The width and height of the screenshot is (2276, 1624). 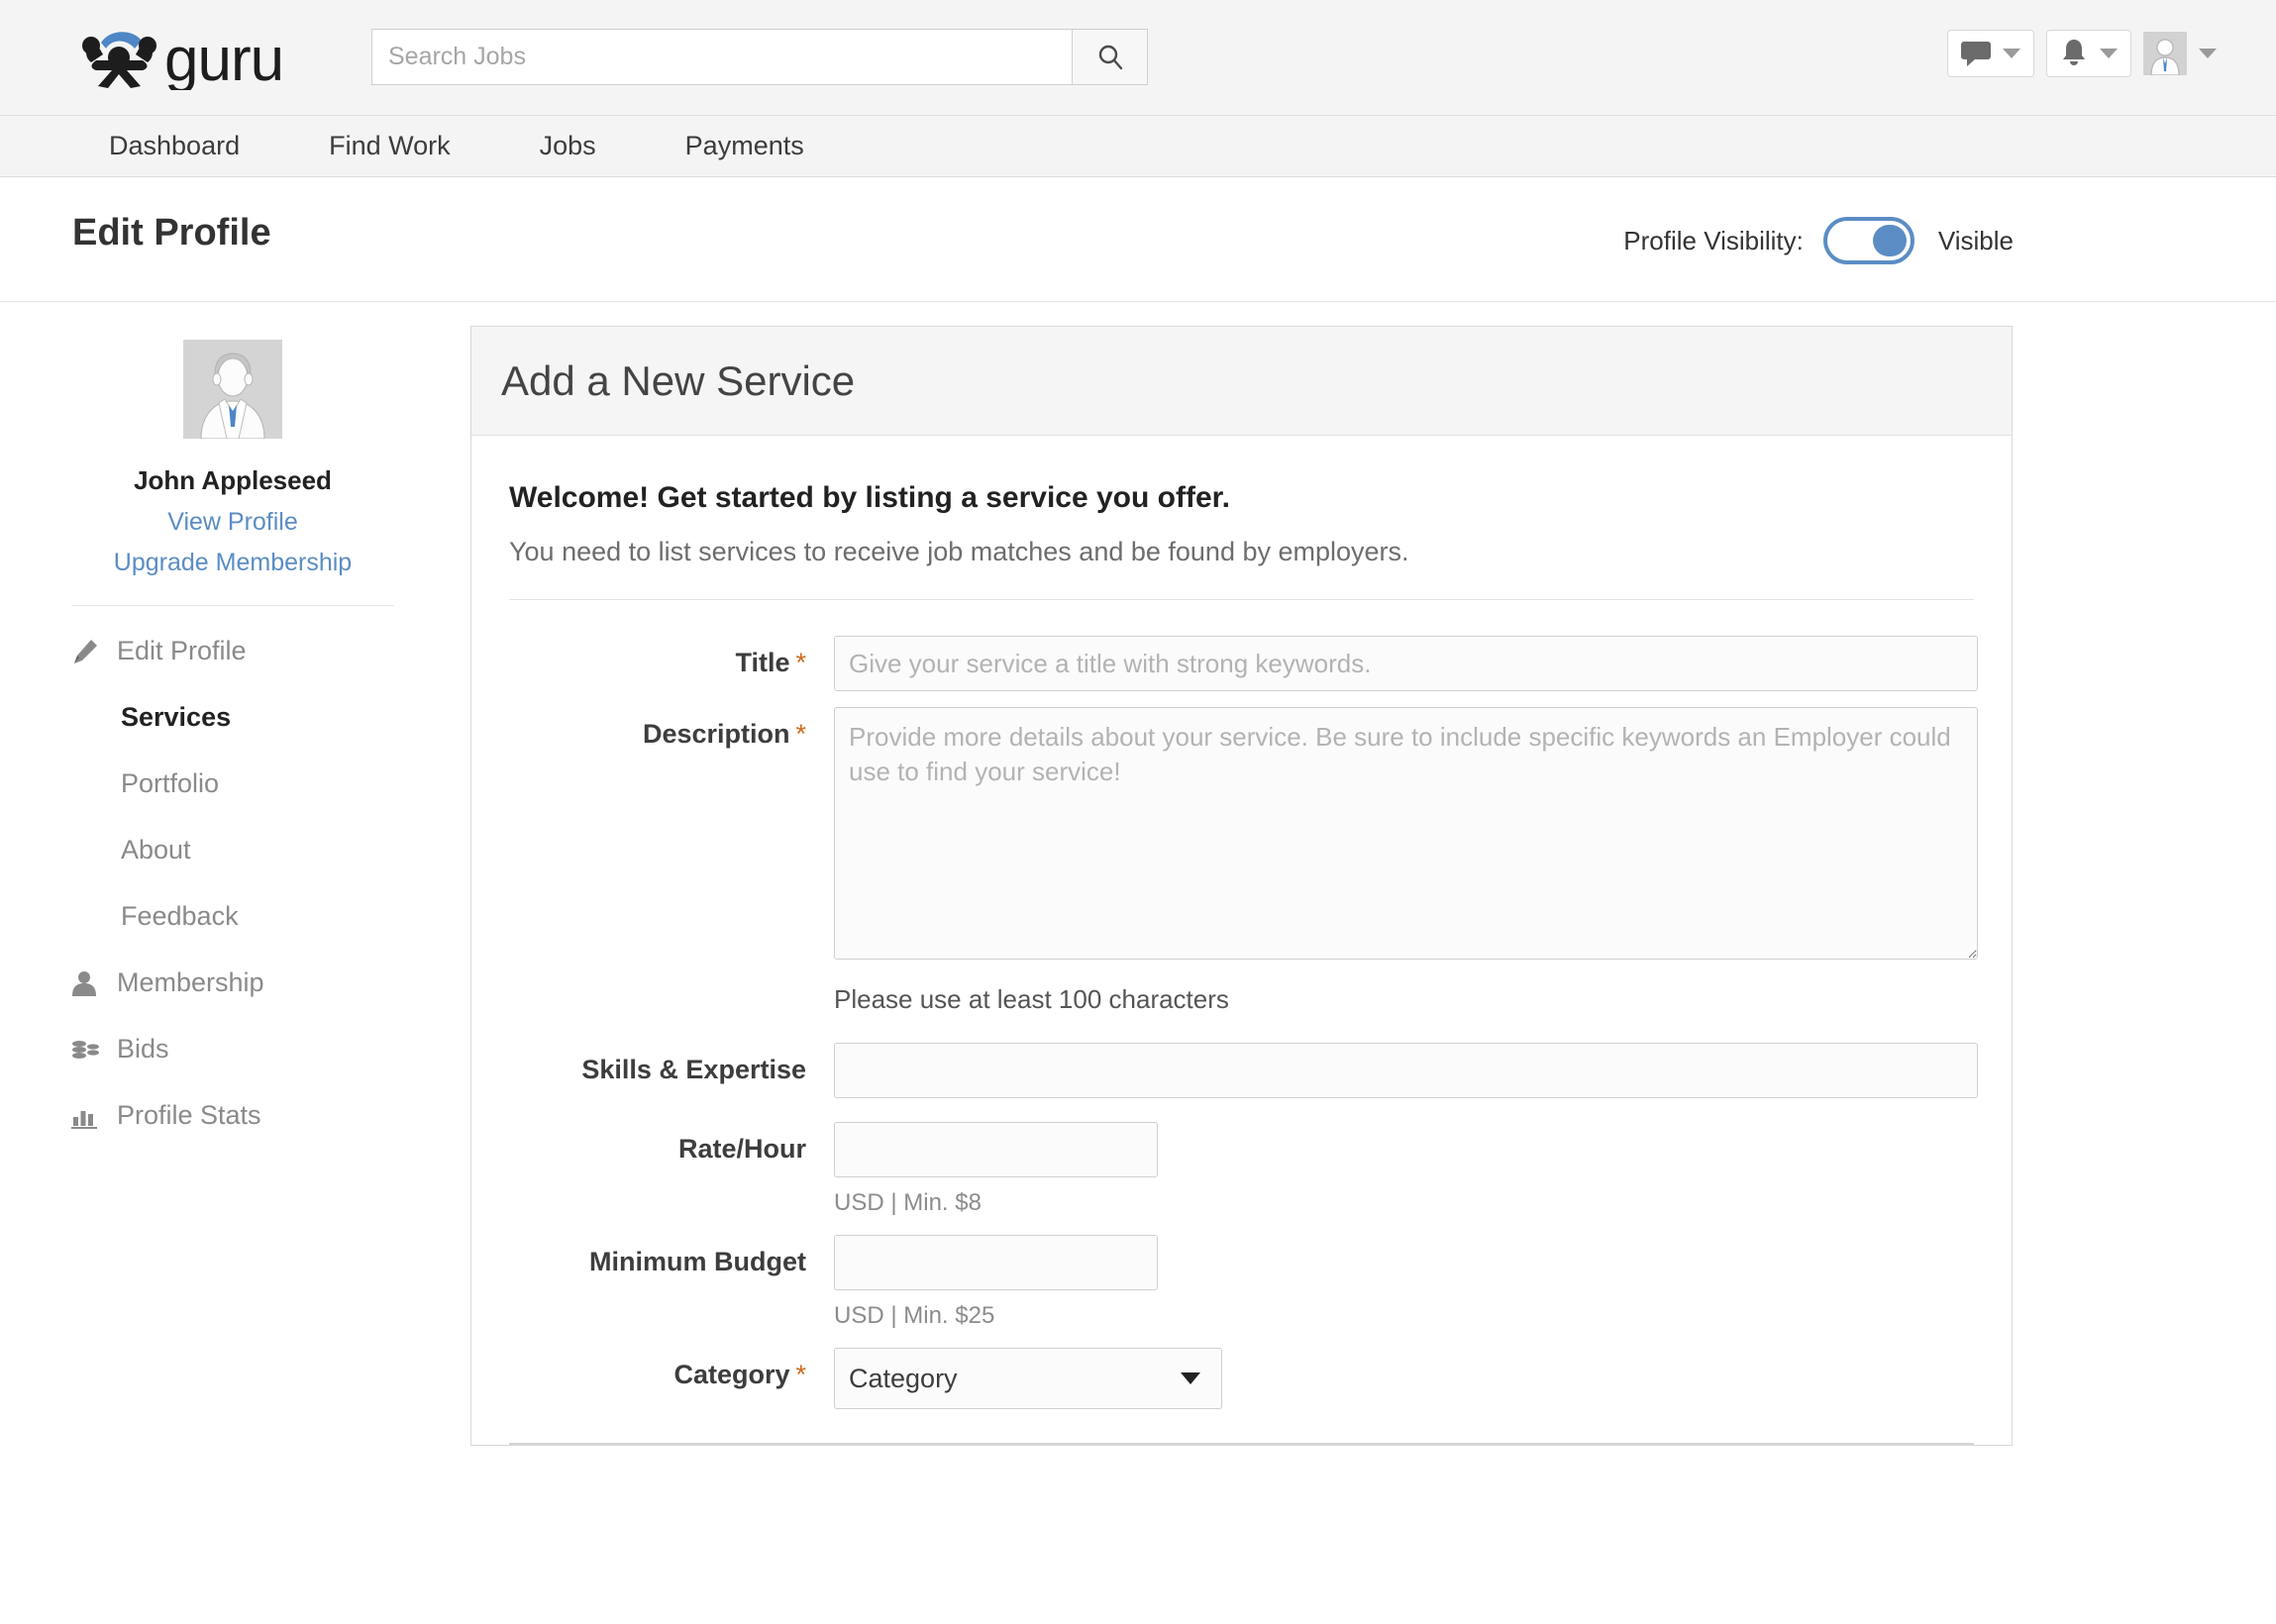 I want to click on nav-item-dashboard: Dashboard, so click(x=175, y=146).